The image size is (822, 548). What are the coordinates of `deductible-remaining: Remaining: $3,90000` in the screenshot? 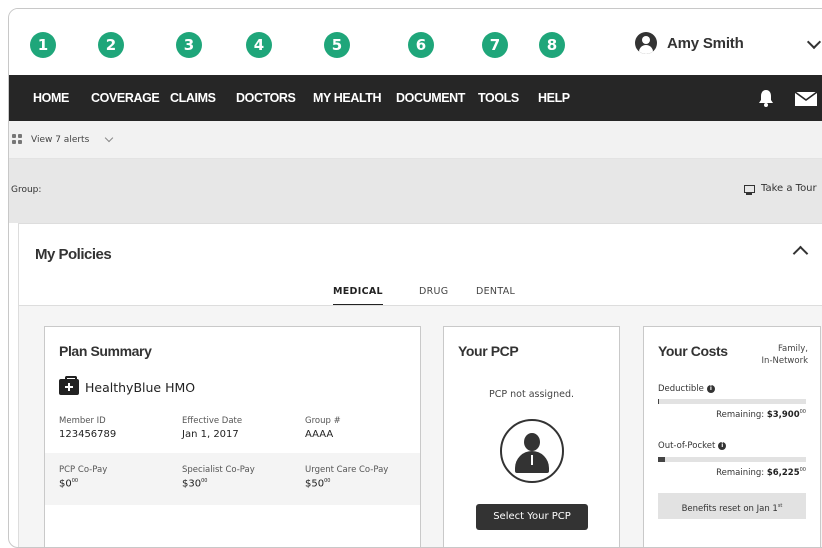 It's located at (761, 414).